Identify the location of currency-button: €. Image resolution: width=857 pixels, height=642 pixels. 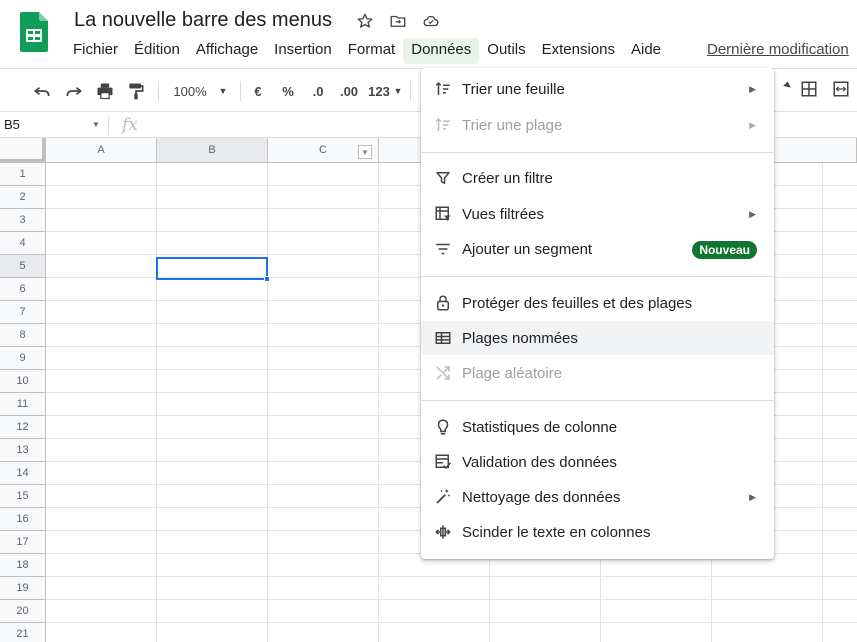
(258, 91).